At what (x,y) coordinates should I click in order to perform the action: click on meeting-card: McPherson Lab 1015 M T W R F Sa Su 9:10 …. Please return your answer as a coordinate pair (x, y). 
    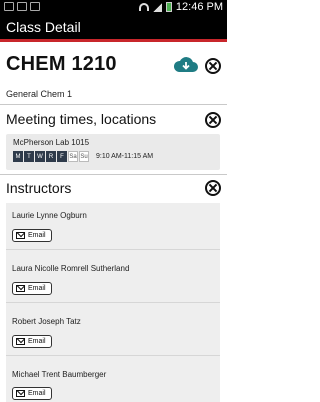
    Looking at the image, I should click on (113, 152).